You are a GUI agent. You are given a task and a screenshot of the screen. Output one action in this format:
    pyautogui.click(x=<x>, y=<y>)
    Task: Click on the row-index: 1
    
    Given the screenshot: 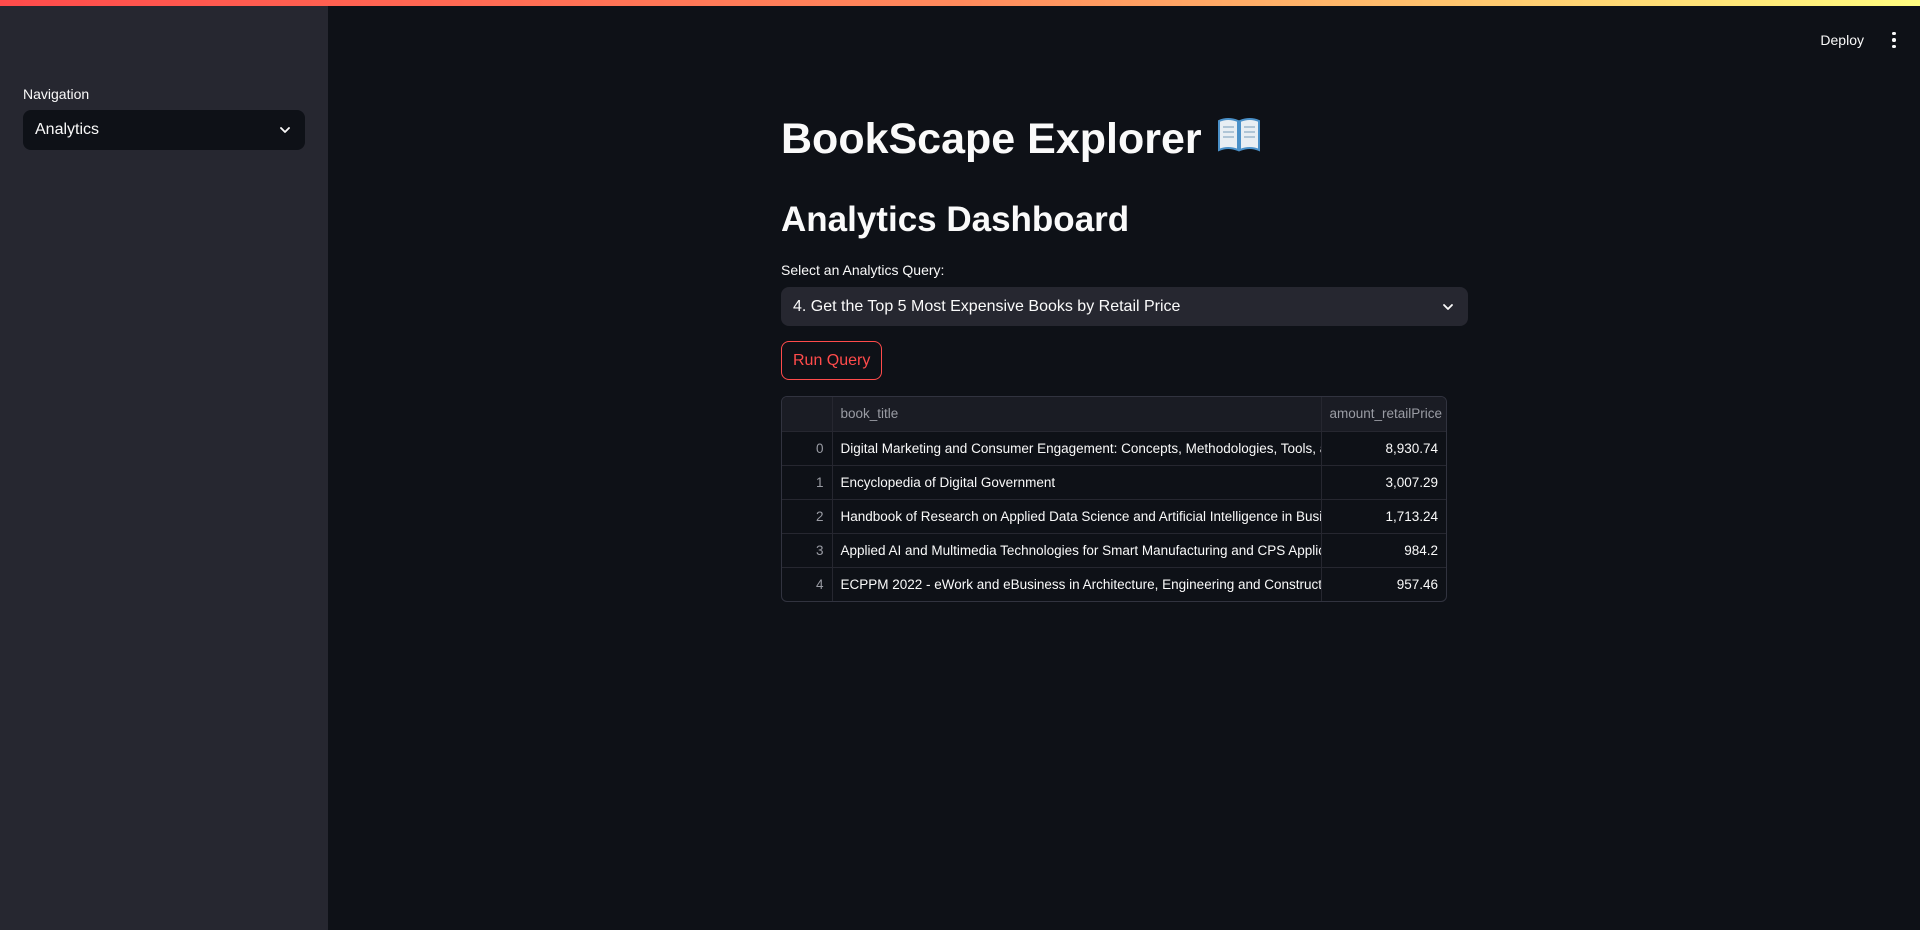 What is the action you would take?
    pyautogui.click(x=807, y=482)
    